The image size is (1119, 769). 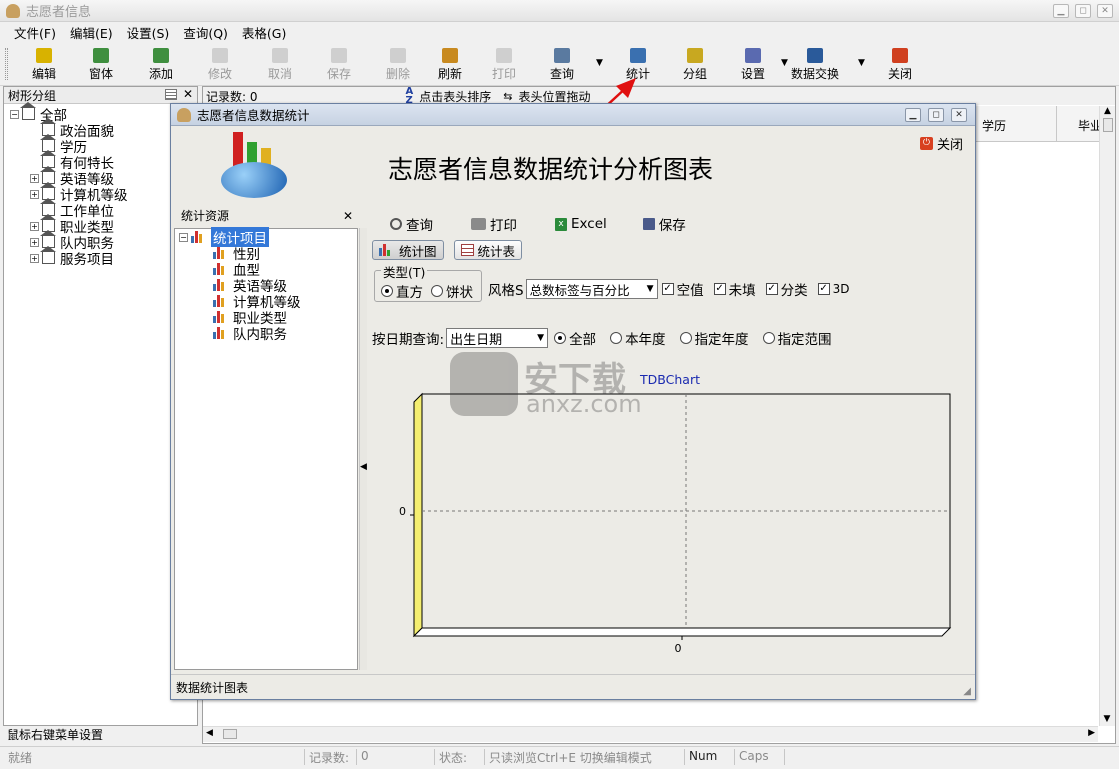 What do you see at coordinates (638, 55) in the screenshot?
I see `statistics-icon` at bounding box center [638, 55].